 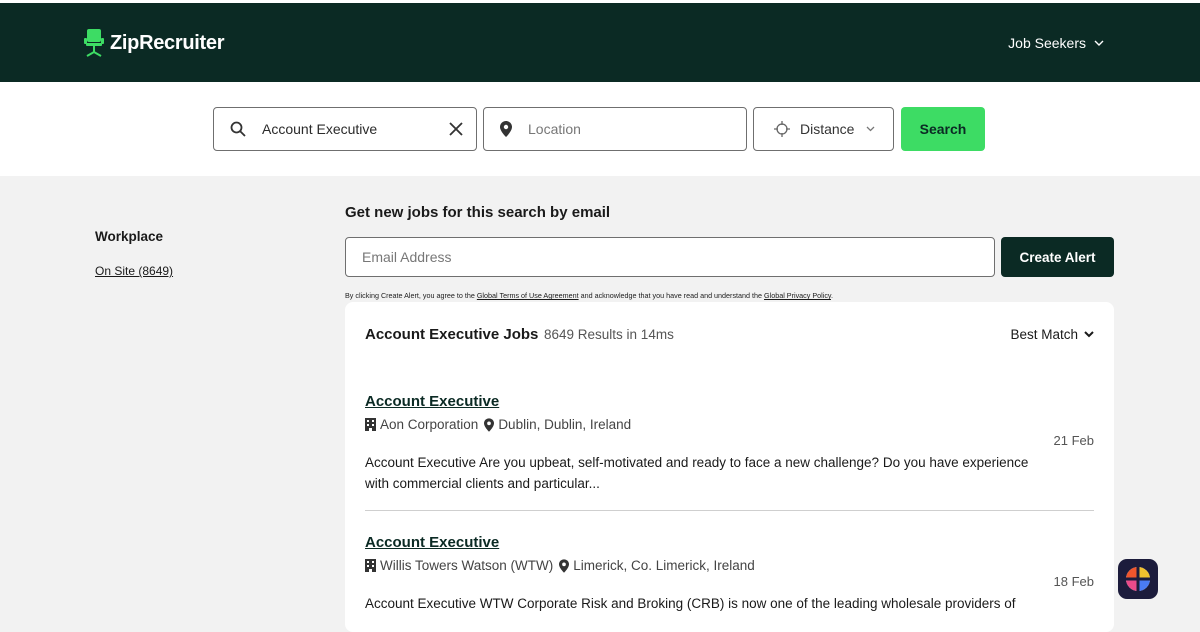 I want to click on create-alert-button: Create Alert, so click(x=1057, y=257).